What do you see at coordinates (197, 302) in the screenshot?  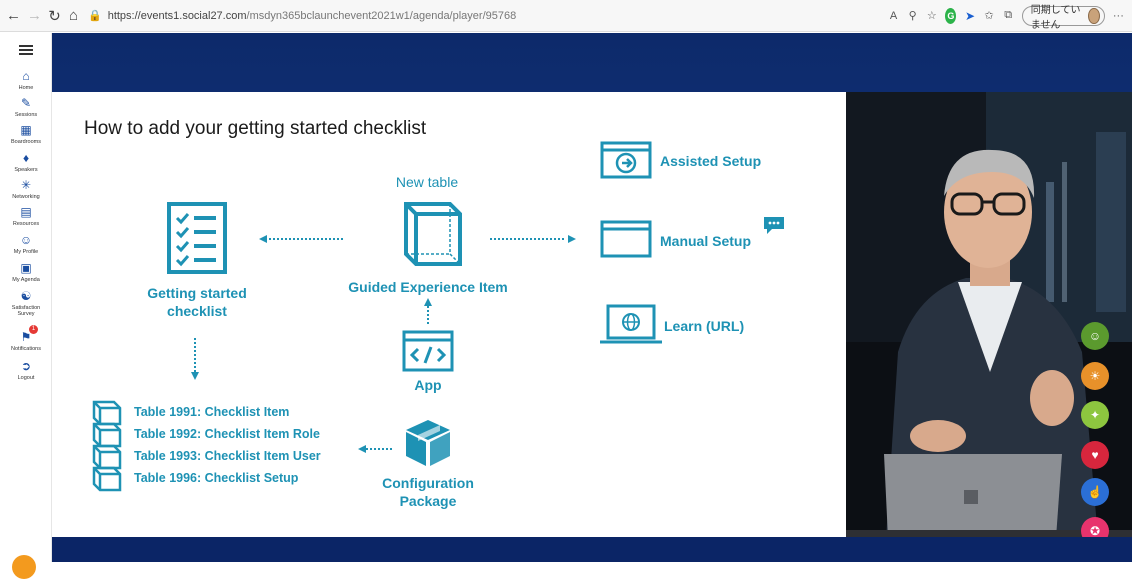 I see `getting-started-label: Getting started checklist` at bounding box center [197, 302].